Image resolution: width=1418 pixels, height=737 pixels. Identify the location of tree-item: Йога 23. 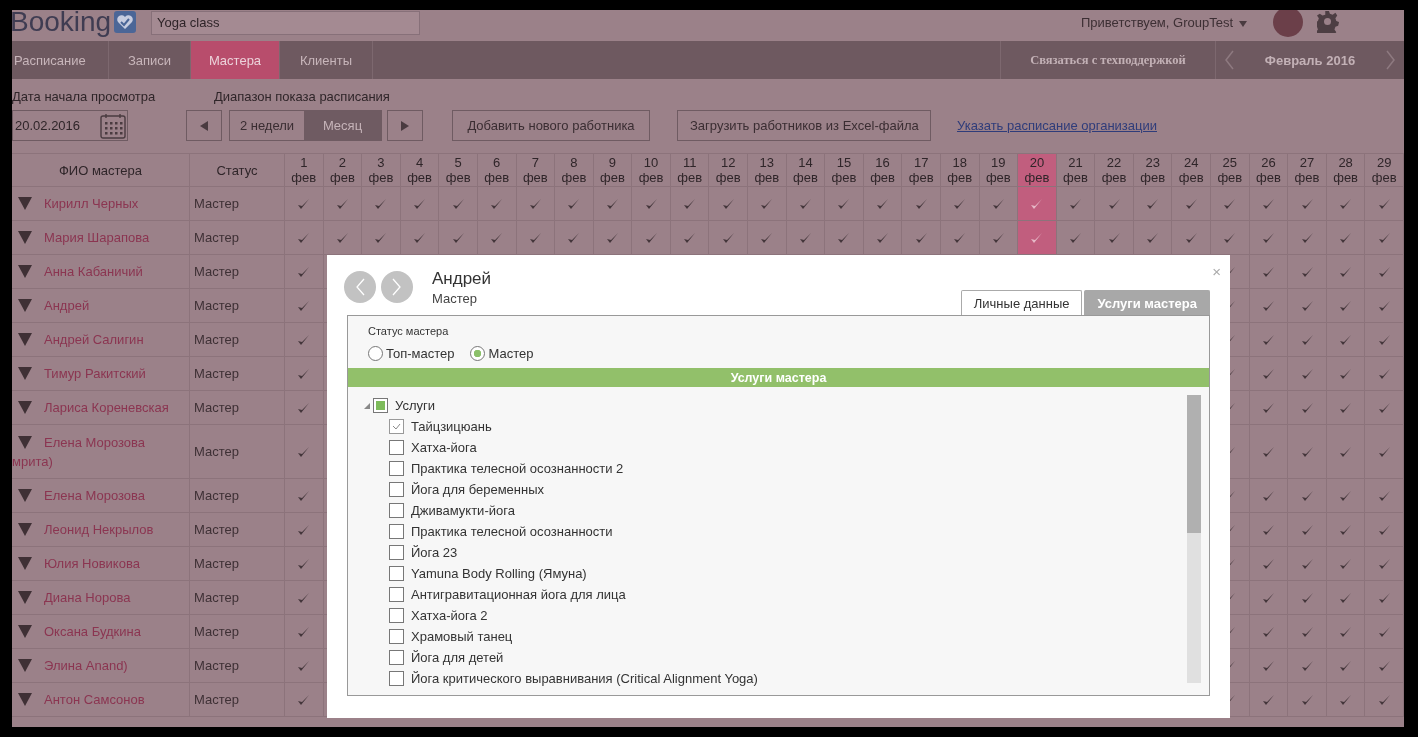
(434, 552).